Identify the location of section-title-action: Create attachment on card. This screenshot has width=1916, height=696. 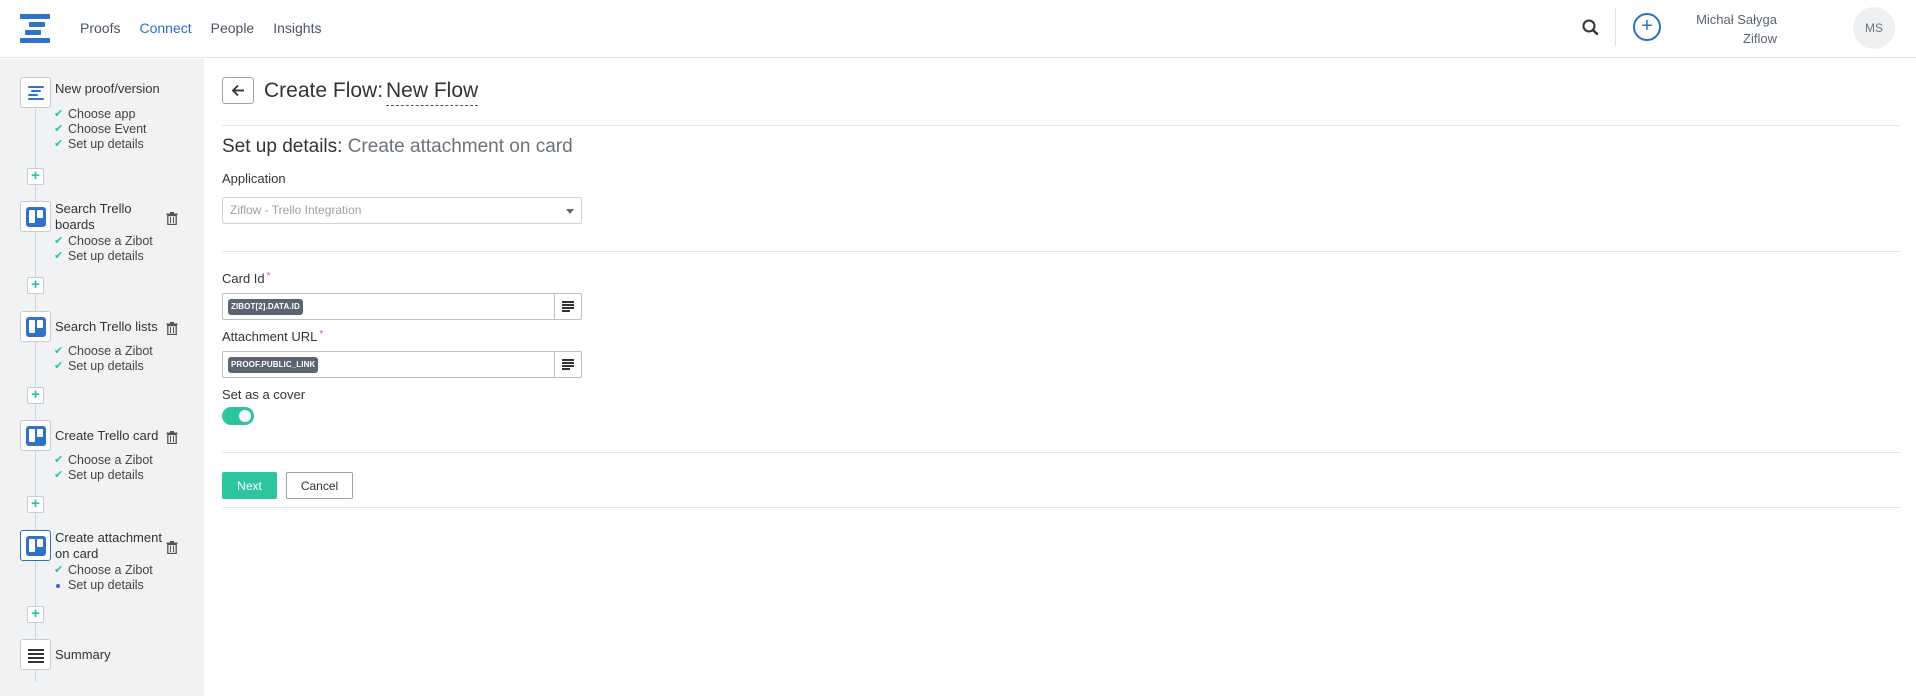
(460, 146).